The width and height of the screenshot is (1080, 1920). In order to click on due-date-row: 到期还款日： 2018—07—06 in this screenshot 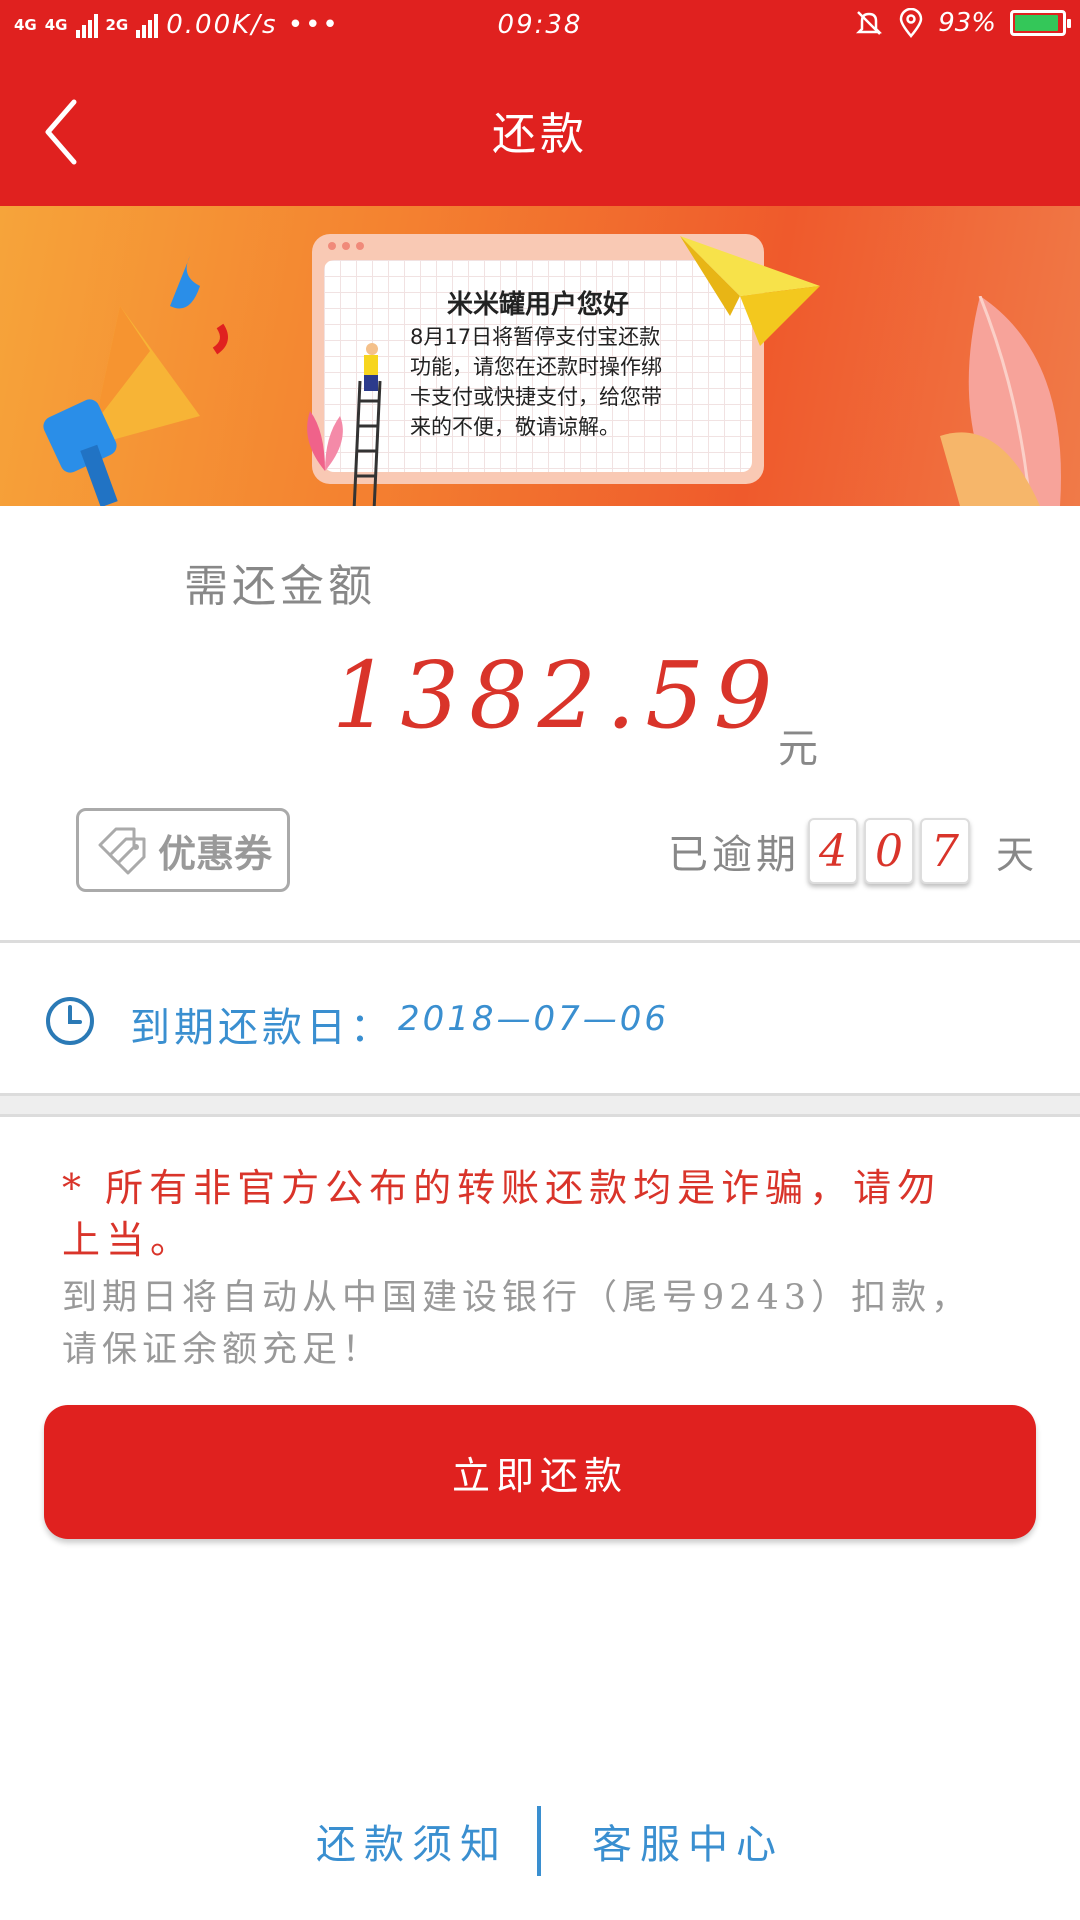, I will do `click(540, 1018)`.